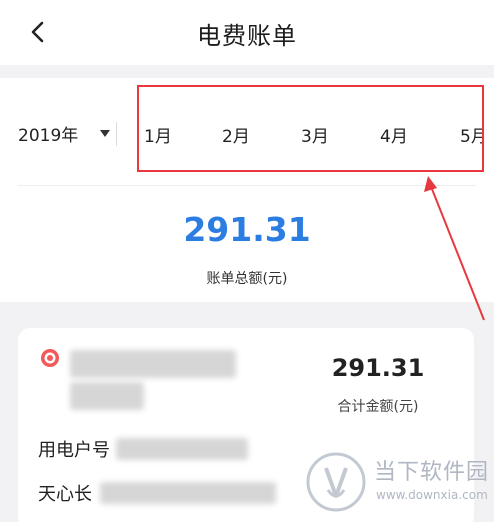  I want to click on redacted-account-number, so click(182, 449).